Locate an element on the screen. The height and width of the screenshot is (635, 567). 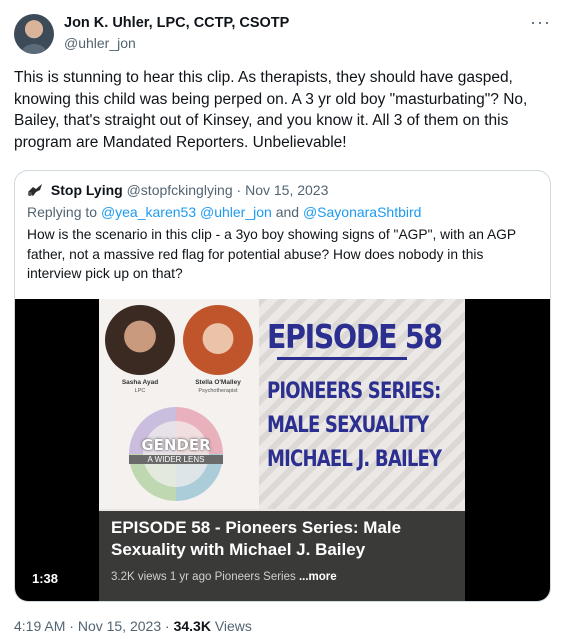
author-name: Jon K. Uhler, LPC, CCTP, CSOTP is located at coordinates (176, 23).